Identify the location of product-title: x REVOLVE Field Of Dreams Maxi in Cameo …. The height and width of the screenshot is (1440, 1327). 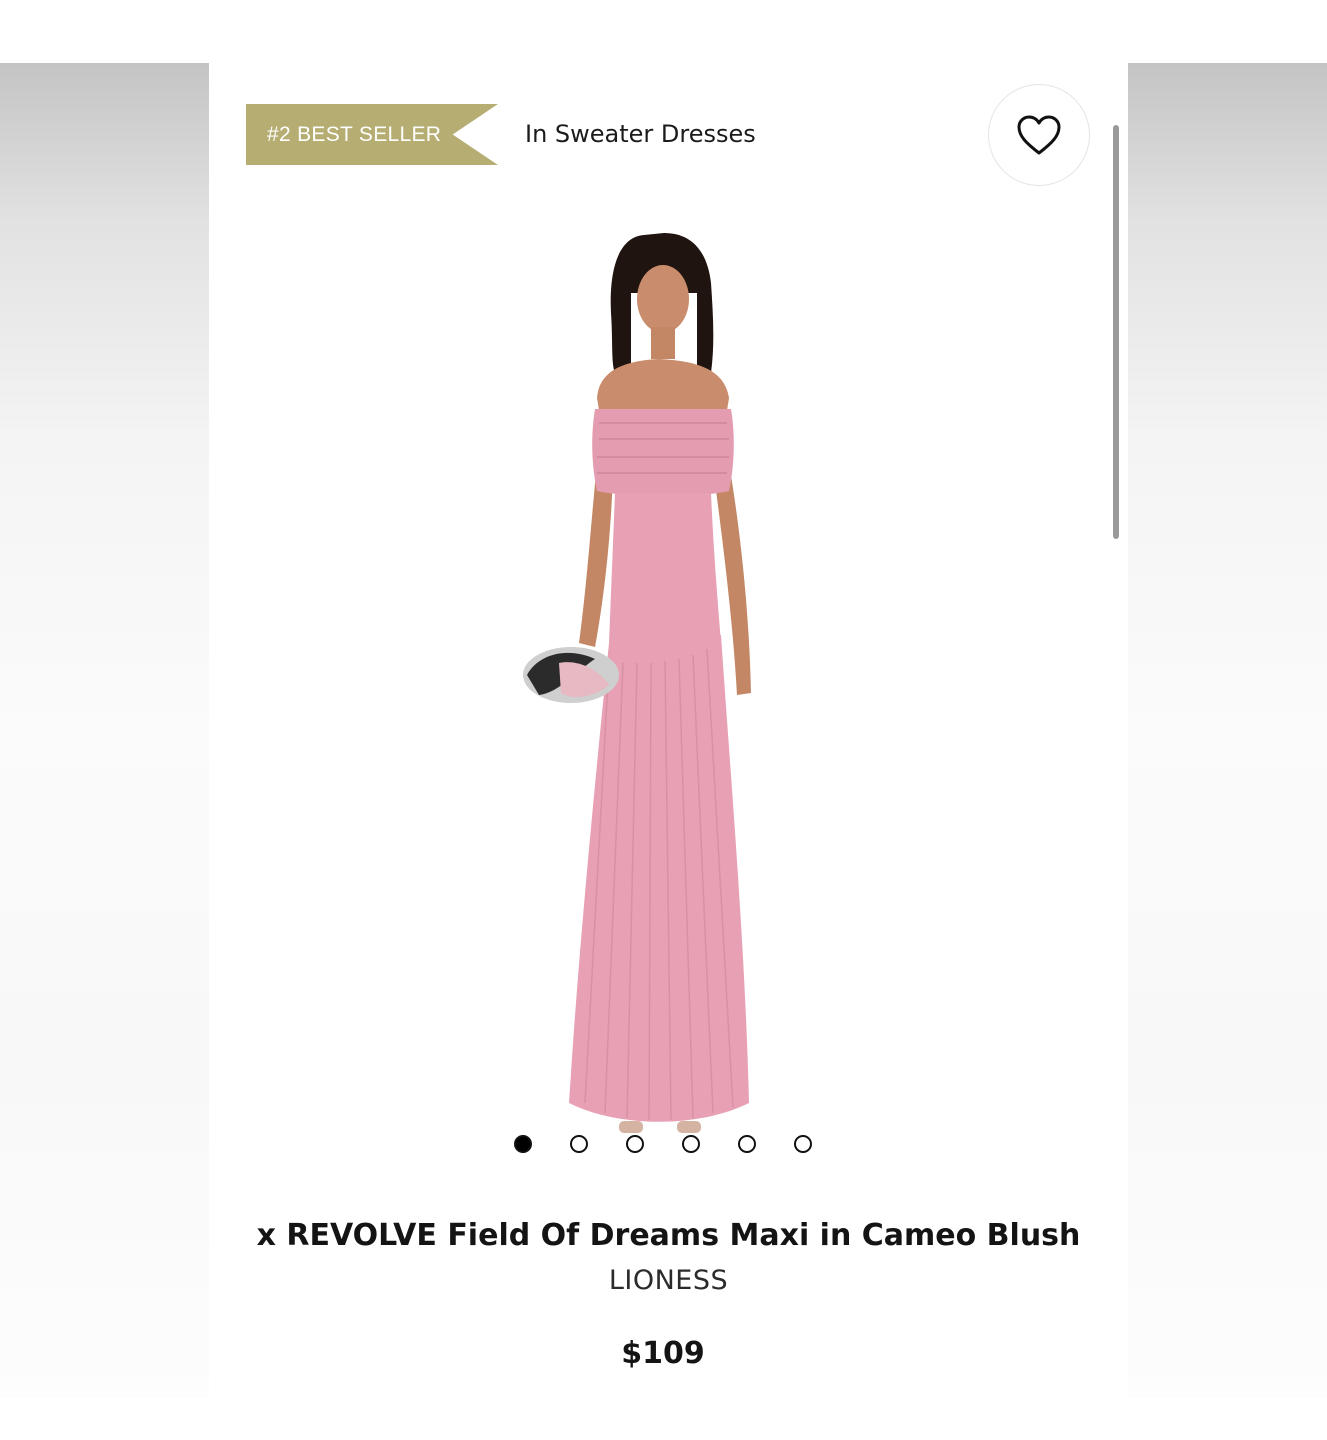
(668, 1235).